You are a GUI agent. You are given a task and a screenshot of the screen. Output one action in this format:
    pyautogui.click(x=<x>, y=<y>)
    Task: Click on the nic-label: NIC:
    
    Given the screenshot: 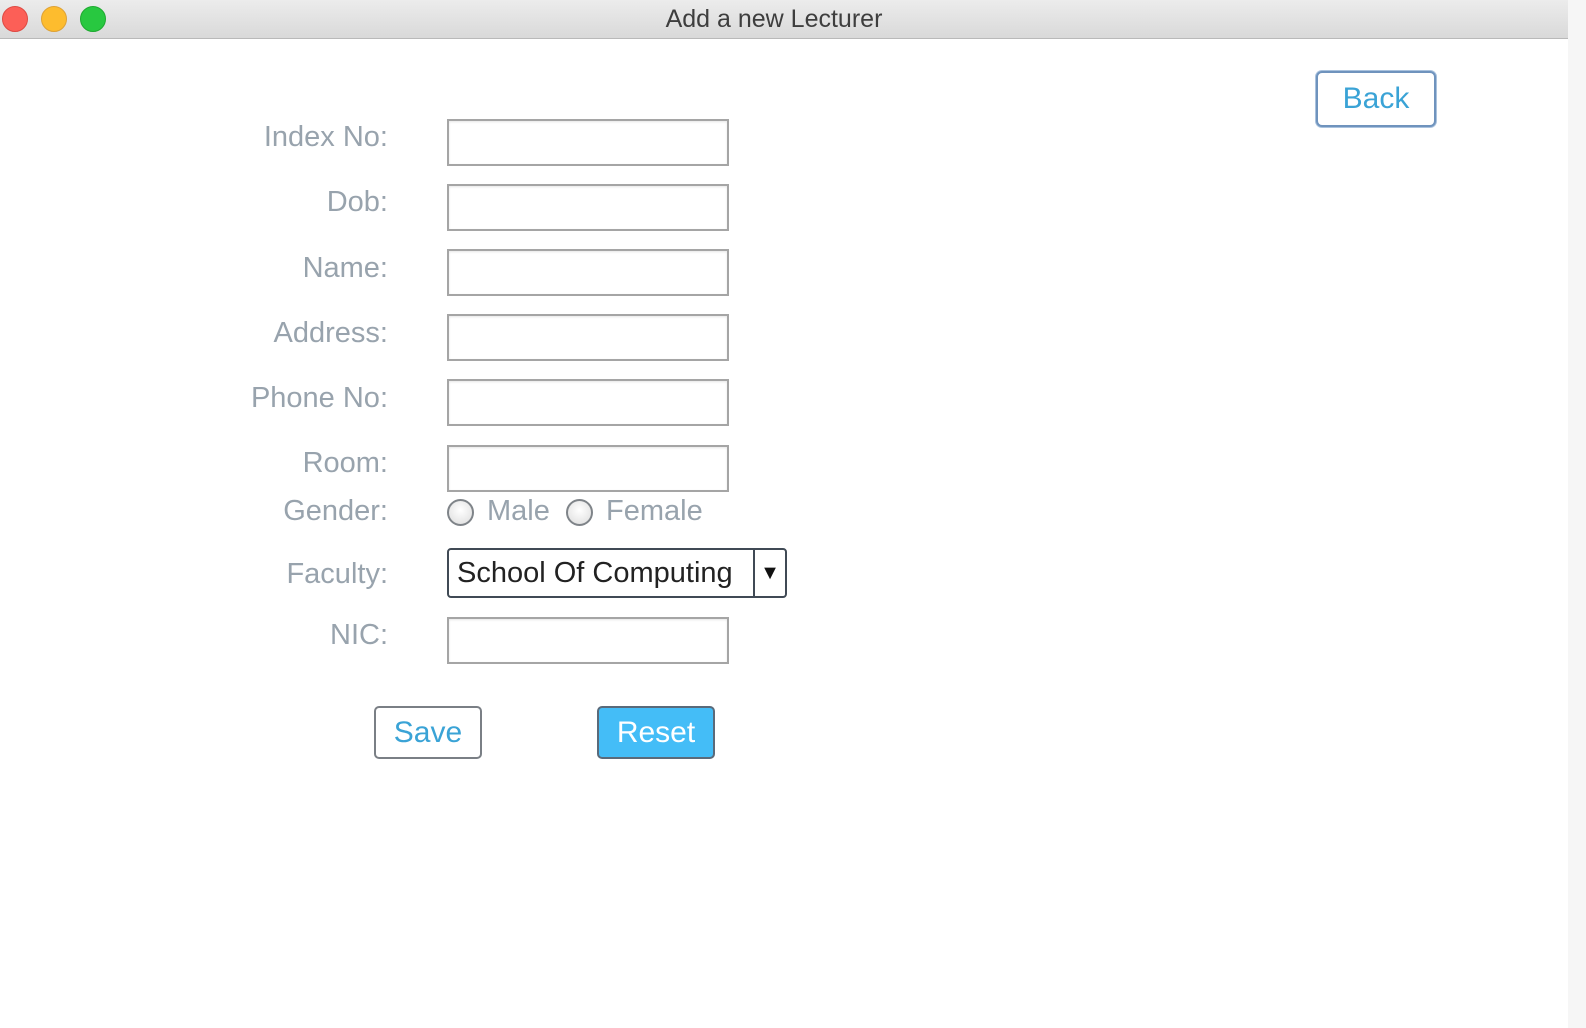 What is the action you would take?
    pyautogui.click(x=359, y=635)
    